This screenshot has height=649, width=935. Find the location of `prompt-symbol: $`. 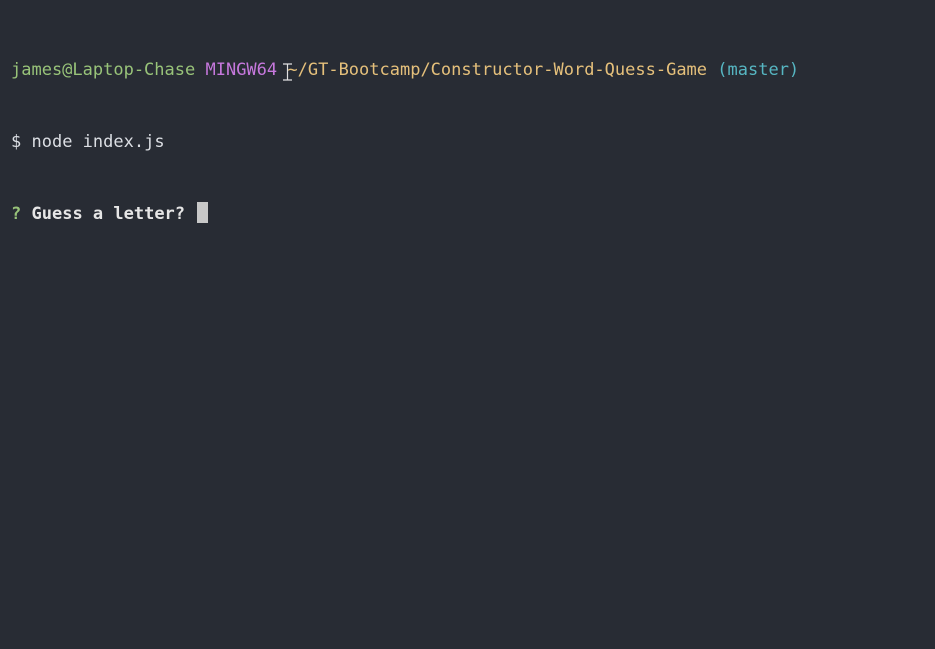

prompt-symbol: $ is located at coordinates (16, 142).